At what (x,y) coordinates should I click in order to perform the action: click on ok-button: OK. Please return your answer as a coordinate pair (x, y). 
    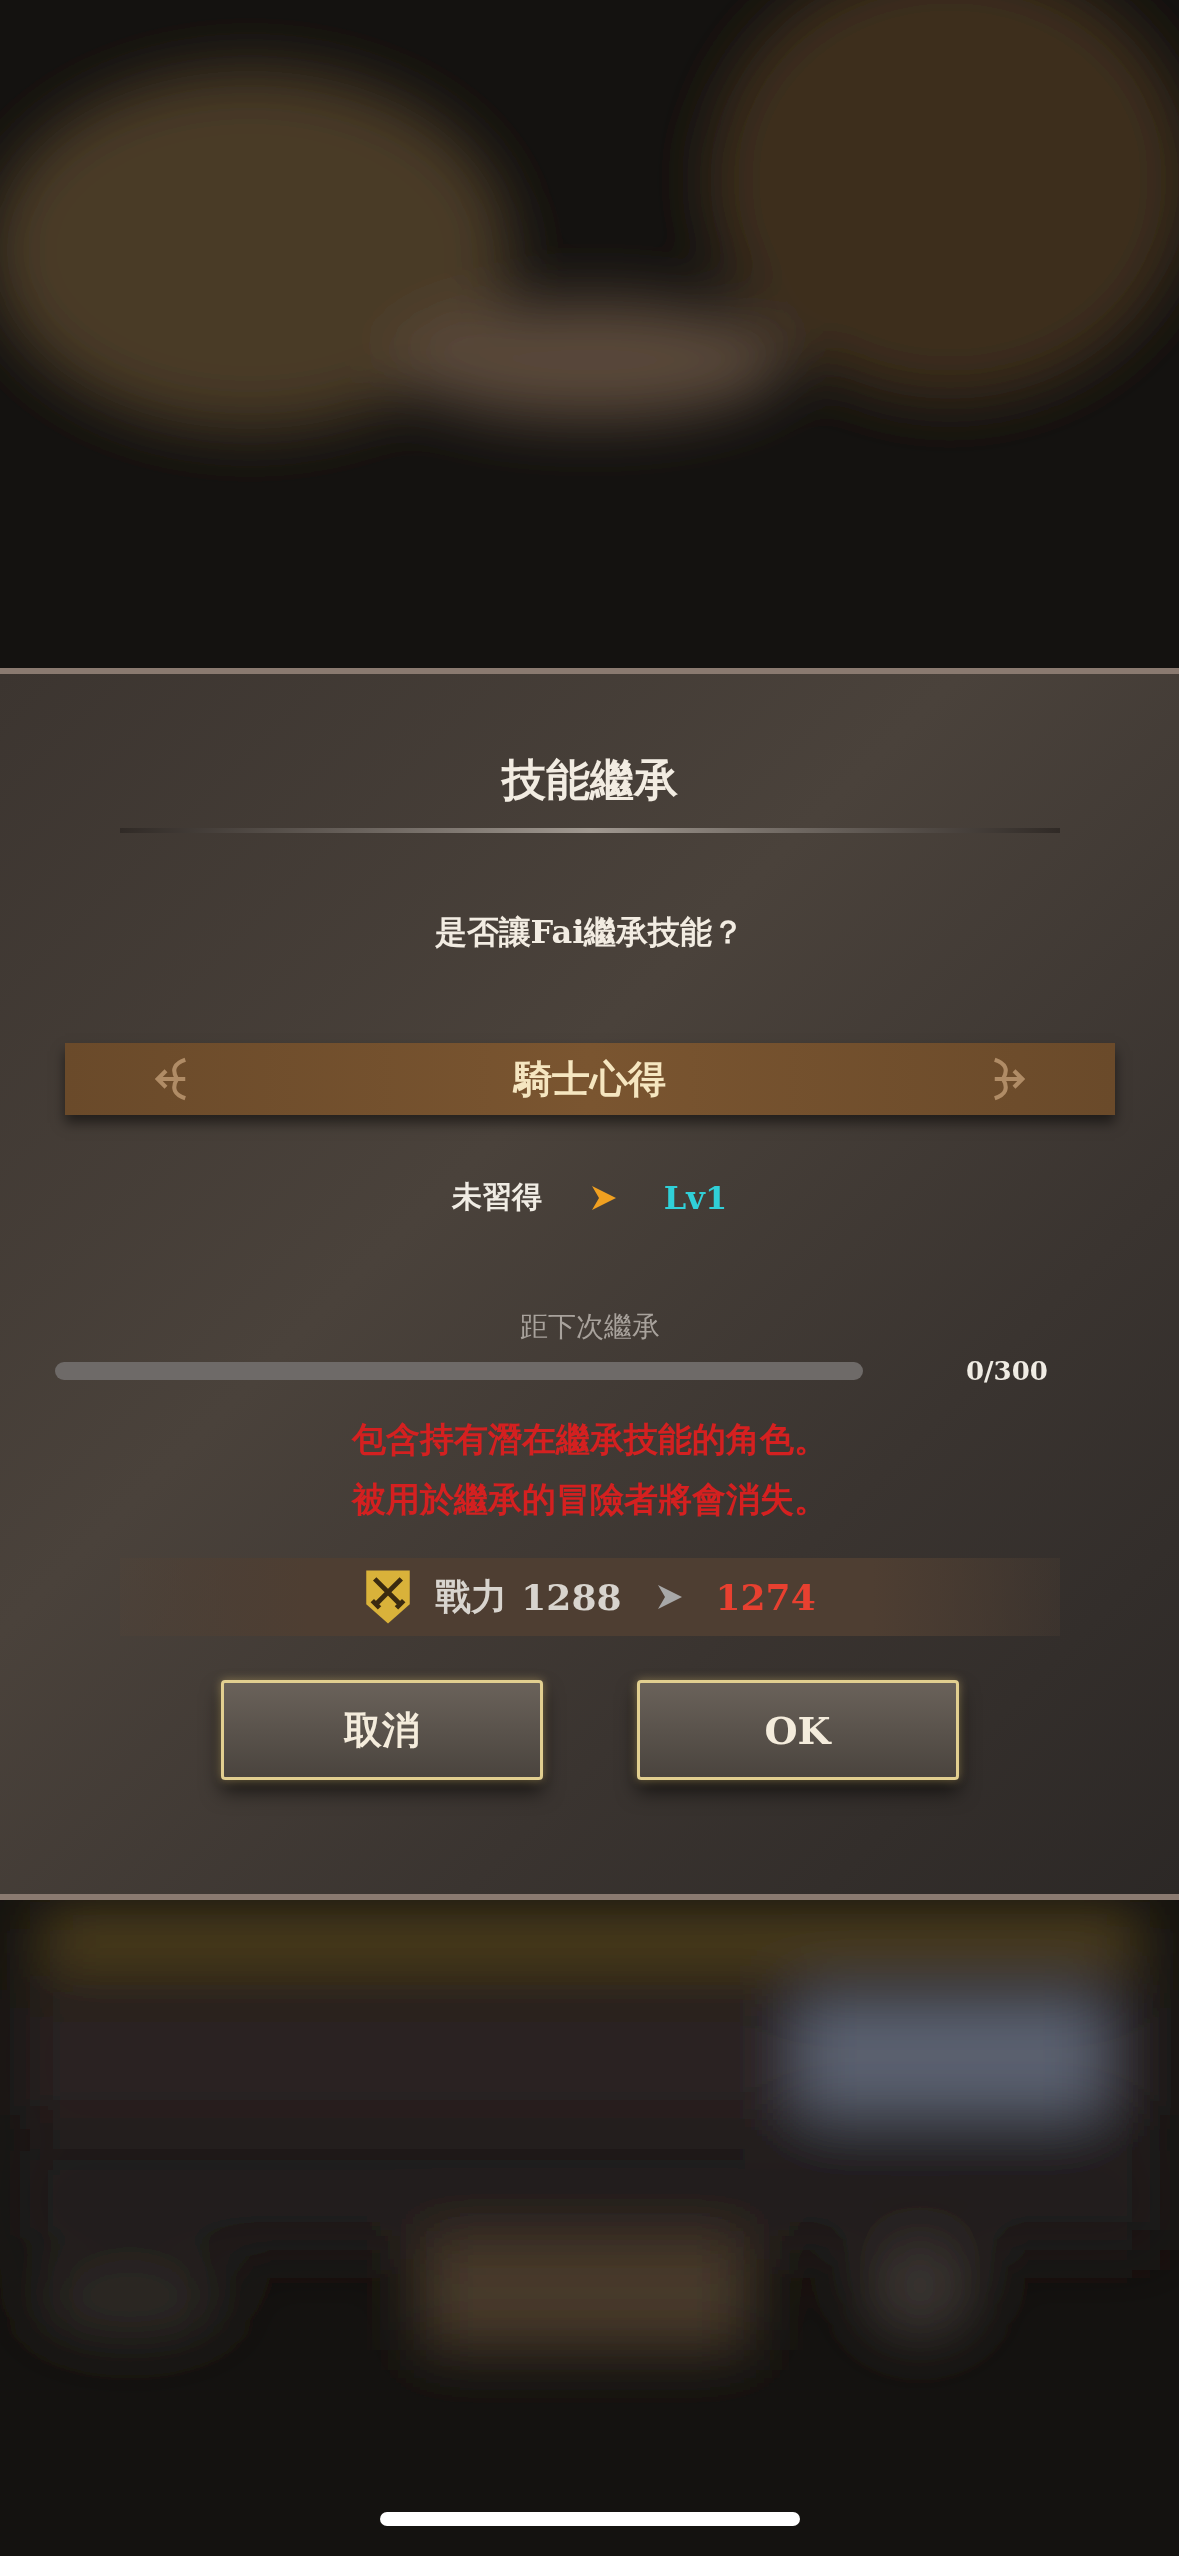
    Looking at the image, I should click on (797, 1730).